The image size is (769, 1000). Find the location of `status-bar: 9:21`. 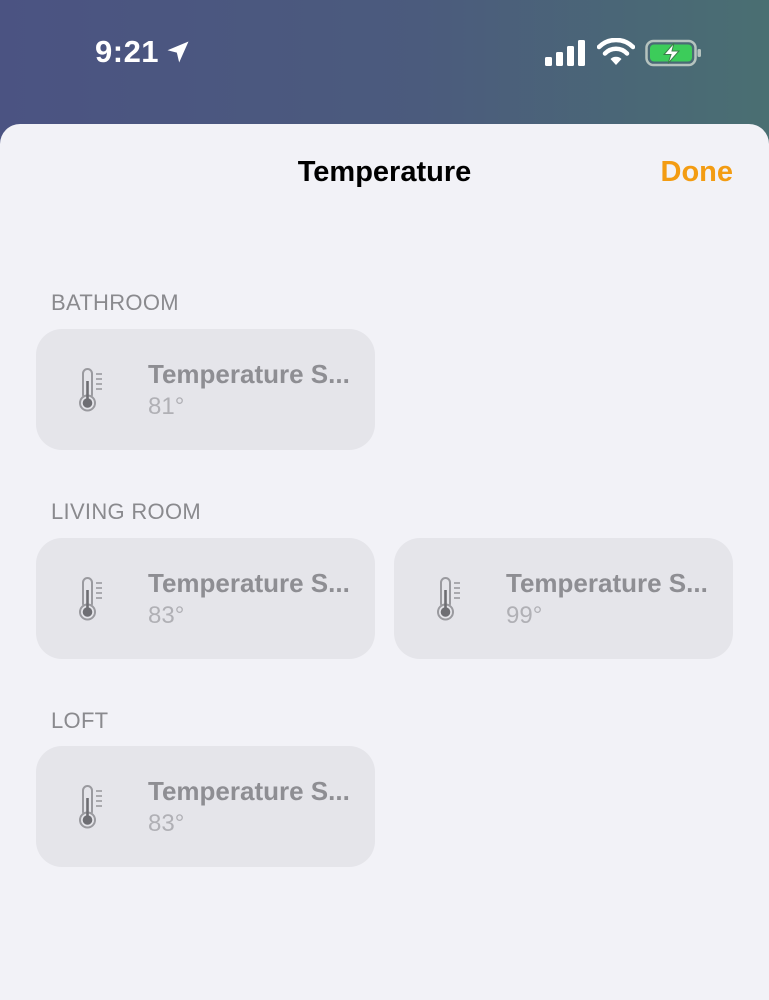

status-bar: 9:21 is located at coordinates (384, 55).